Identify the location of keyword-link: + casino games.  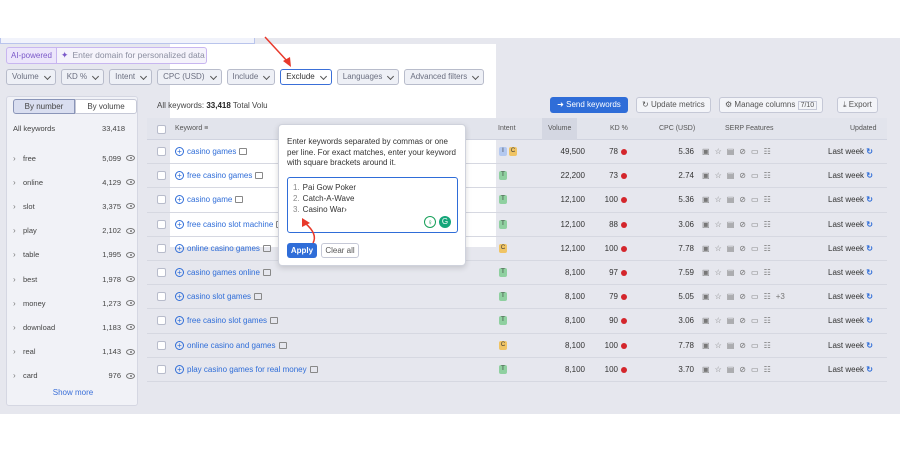
(211, 151).